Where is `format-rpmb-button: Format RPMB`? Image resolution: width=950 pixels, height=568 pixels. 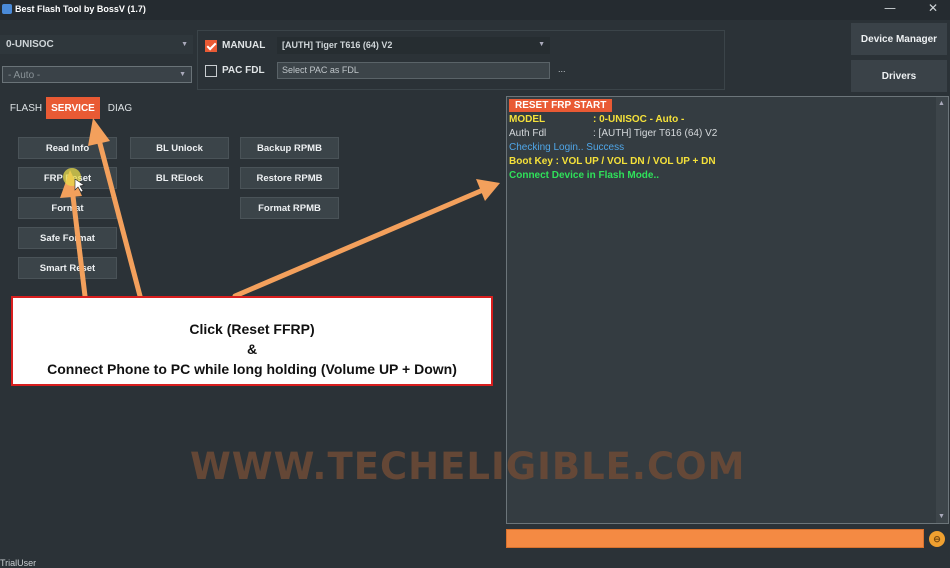 format-rpmb-button: Format RPMB is located at coordinates (289, 208).